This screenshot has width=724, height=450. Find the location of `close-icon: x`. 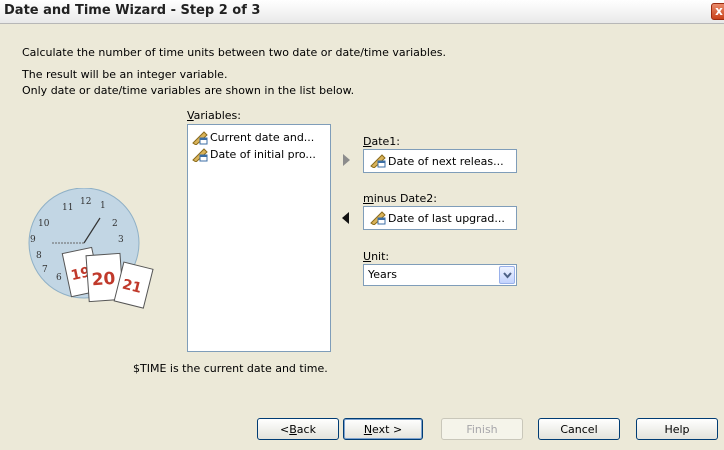

close-icon: x is located at coordinates (719, 11).